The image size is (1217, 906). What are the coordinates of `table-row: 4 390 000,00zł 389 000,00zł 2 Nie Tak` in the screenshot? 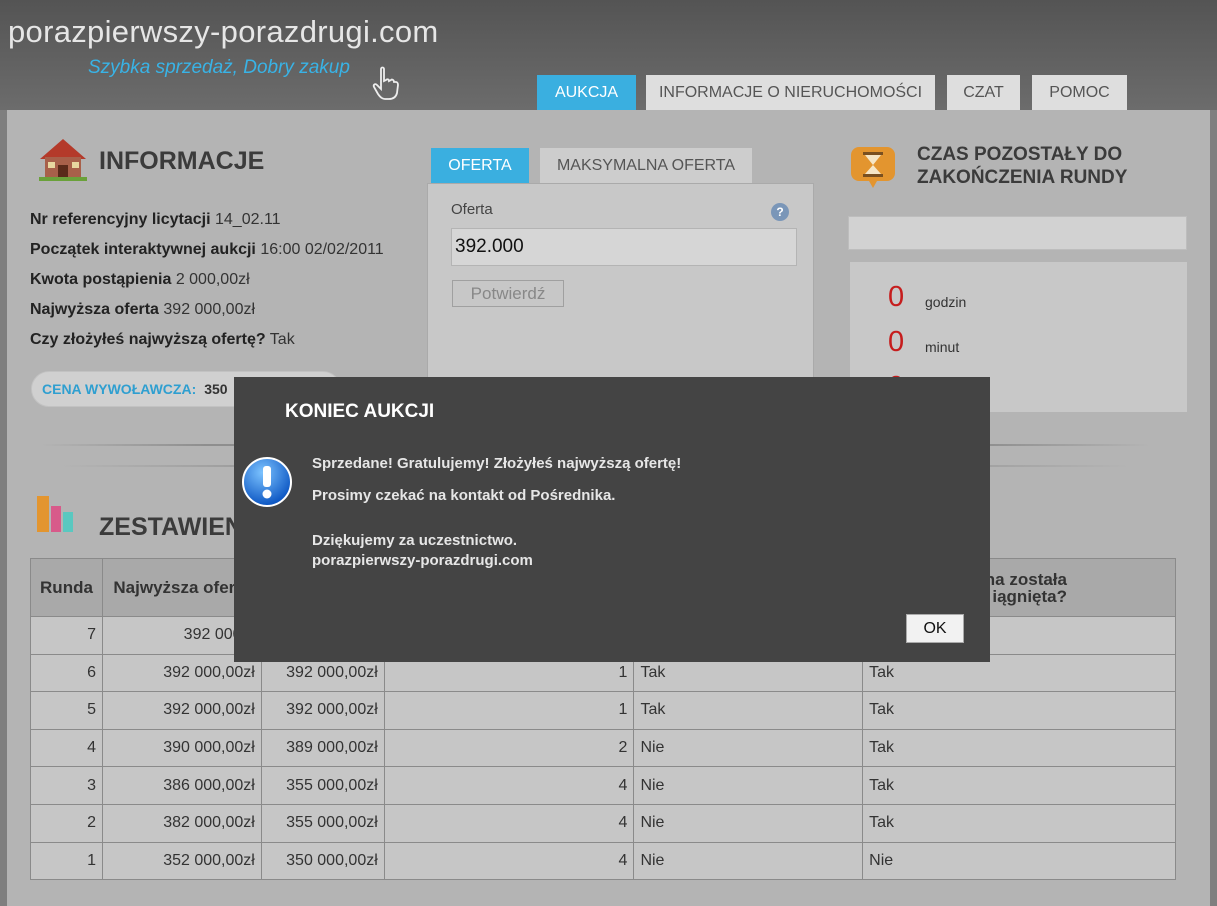 It's located at (603, 748).